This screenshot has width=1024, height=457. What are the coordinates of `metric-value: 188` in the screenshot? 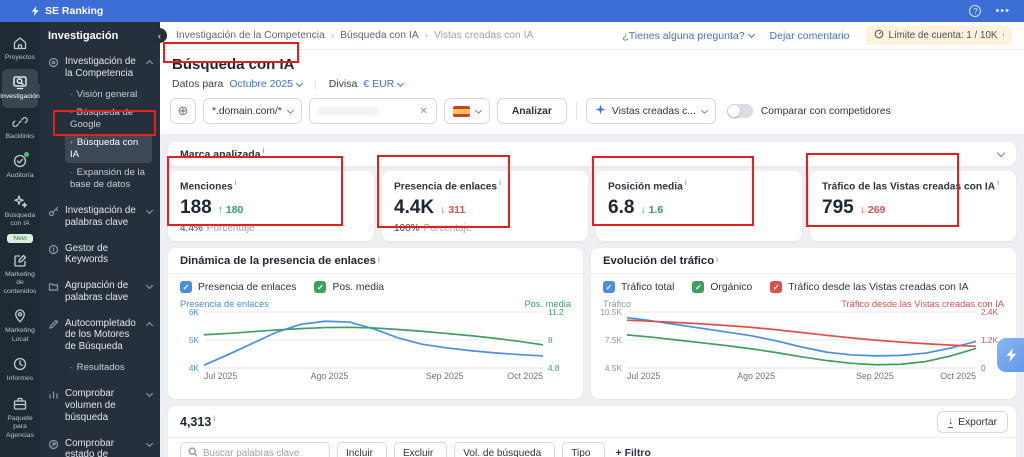 It's located at (196, 208).